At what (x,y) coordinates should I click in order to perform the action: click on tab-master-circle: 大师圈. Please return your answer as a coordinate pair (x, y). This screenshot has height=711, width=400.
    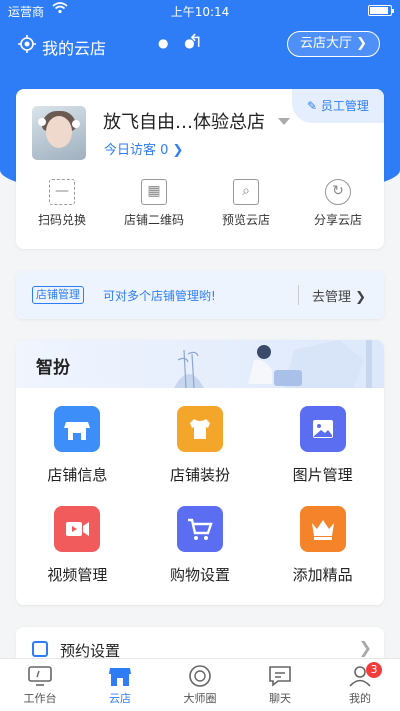
    Looking at the image, I should click on (200, 685).